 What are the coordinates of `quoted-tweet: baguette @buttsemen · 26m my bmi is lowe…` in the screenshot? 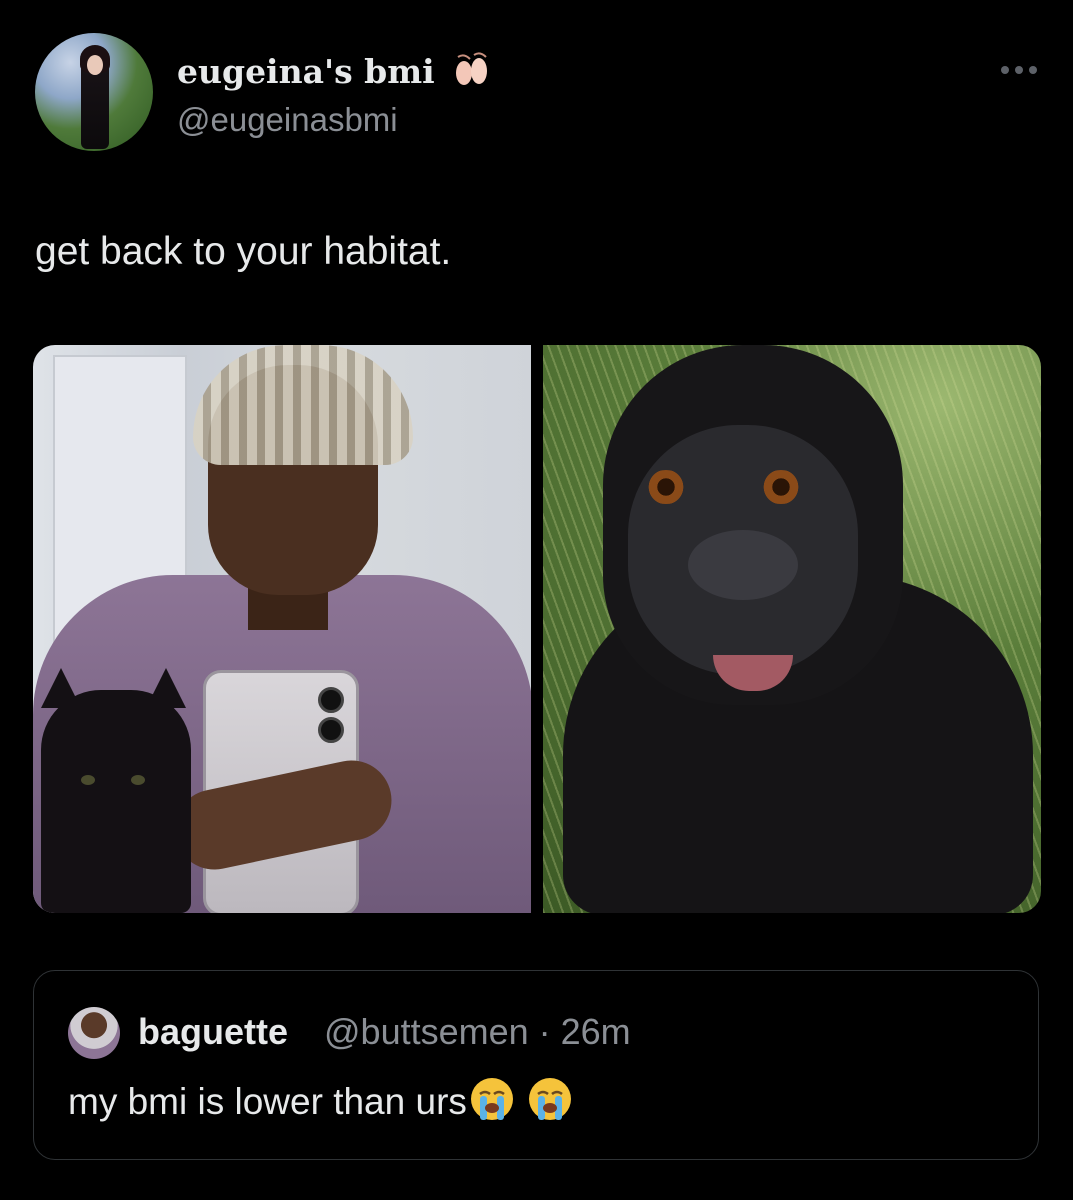 It's located at (536, 1065).